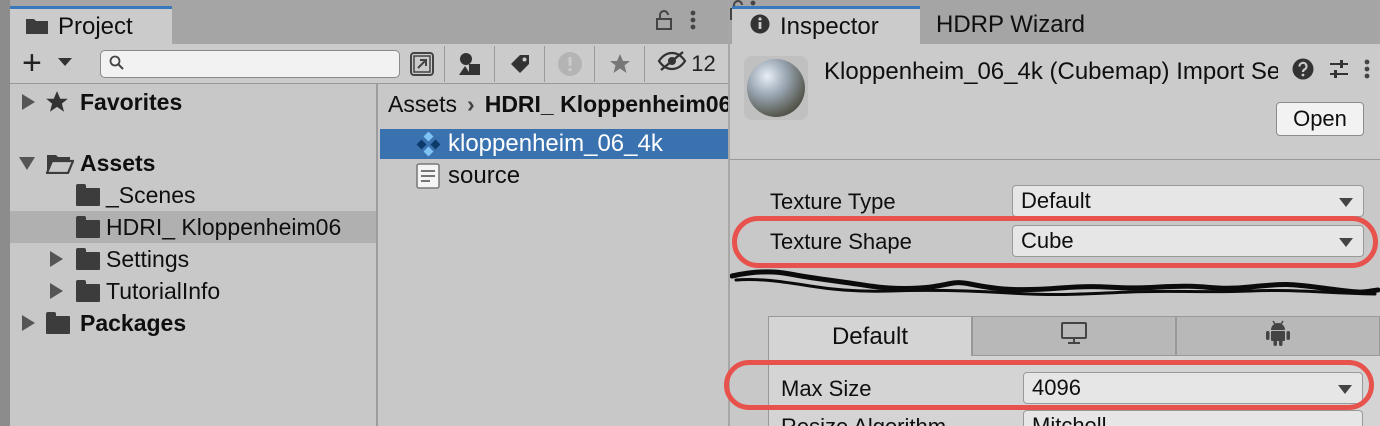  Describe the element at coordinates (693, 23) in the screenshot. I see `kebab-menu-icon` at that location.